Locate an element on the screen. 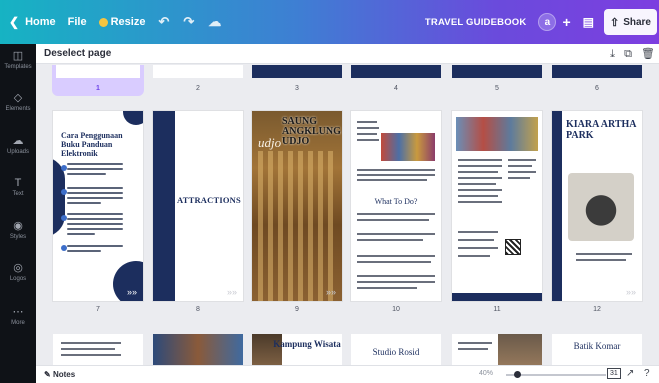 The image size is (659, 383). sidebar-item-label: Text is located at coordinates (18, 194).